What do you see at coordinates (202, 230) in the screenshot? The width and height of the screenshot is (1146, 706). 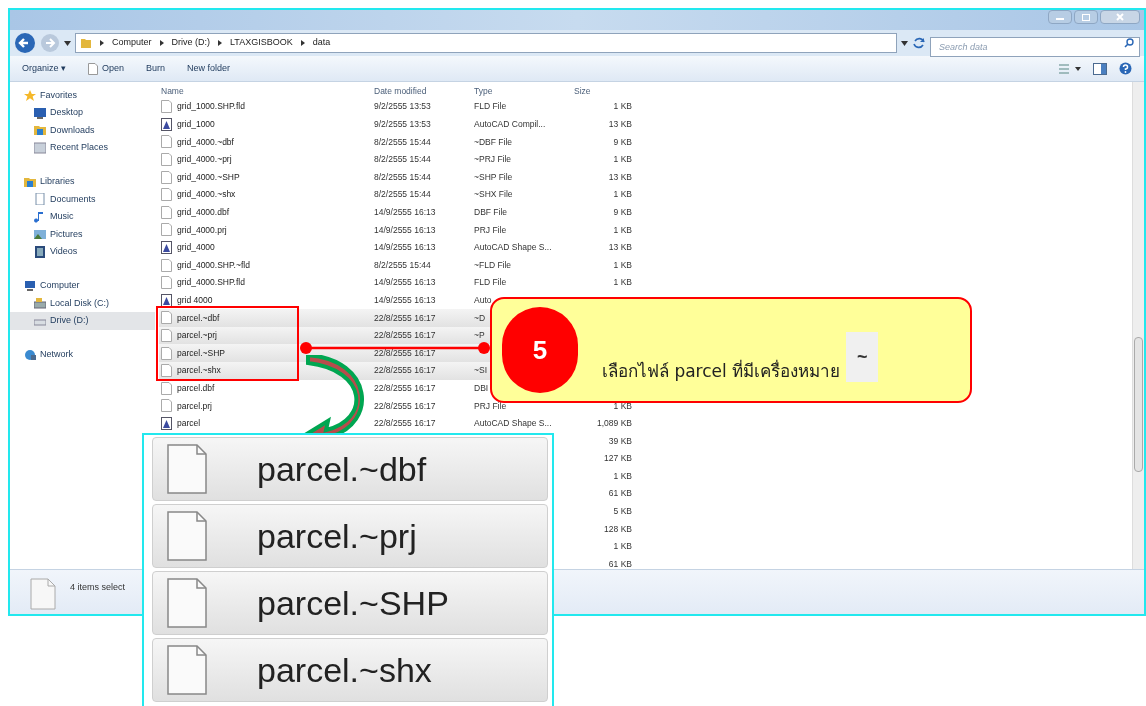 I see `file-name: grid_4000.prj` at bounding box center [202, 230].